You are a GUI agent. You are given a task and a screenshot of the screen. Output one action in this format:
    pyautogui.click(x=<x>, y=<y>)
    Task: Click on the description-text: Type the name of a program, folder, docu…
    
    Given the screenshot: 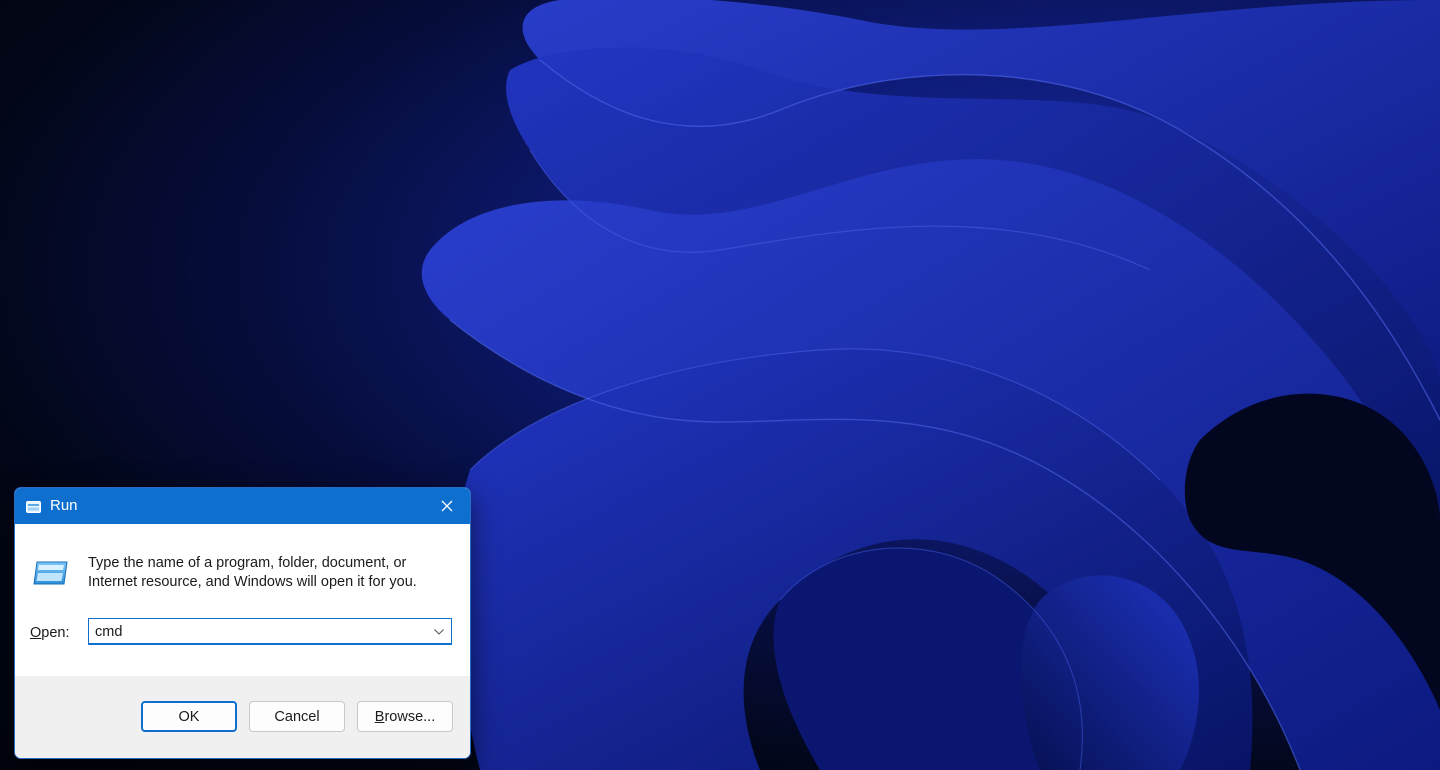 What is the action you would take?
    pyautogui.click(x=268, y=573)
    